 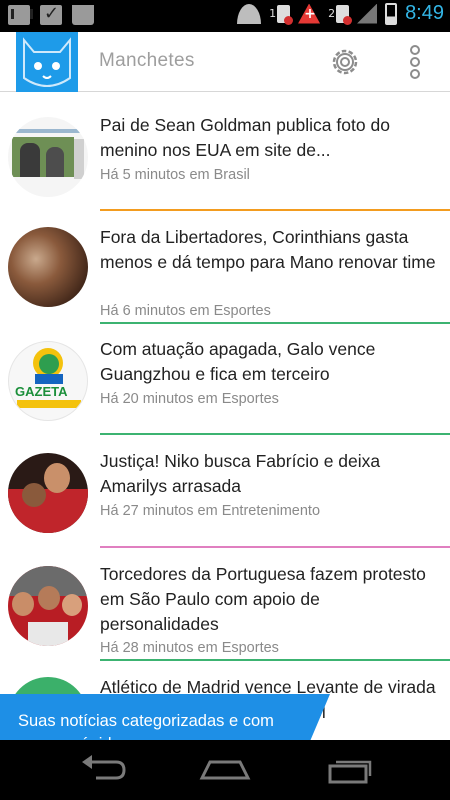 I want to click on news-meta: Há 28 minutos em Esportes, so click(x=189, y=648).